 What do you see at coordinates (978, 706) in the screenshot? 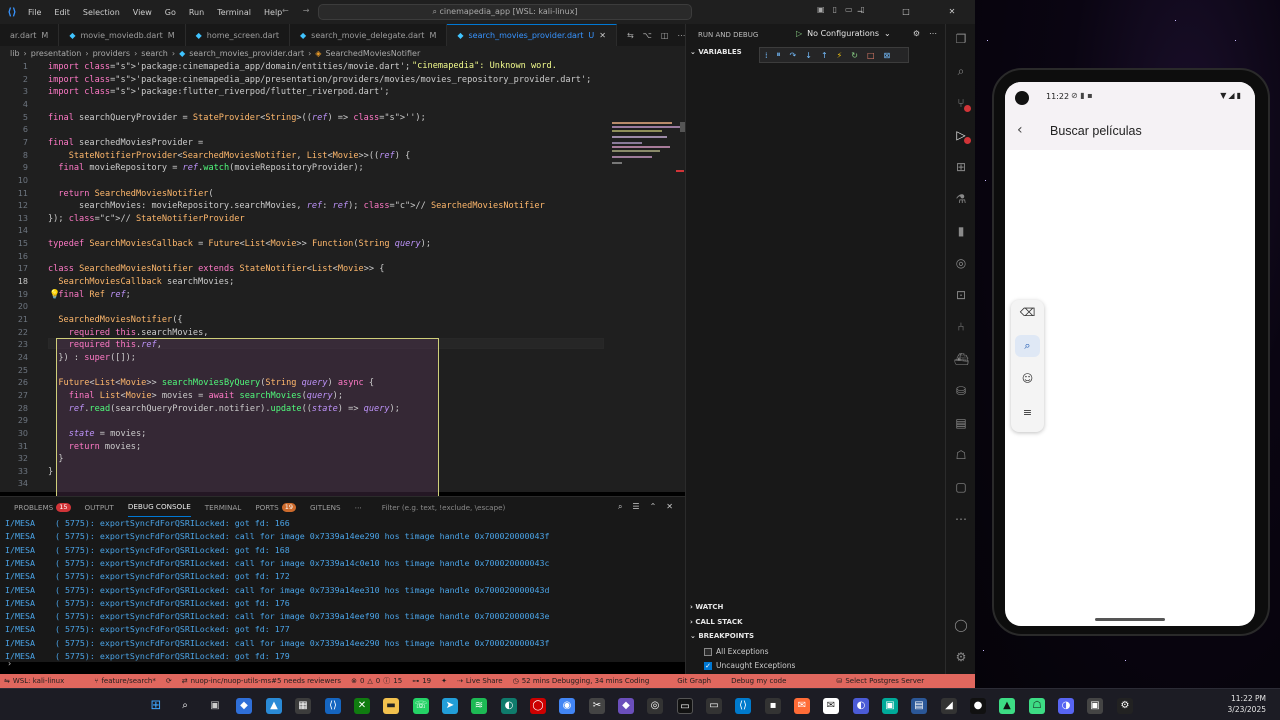
I see `app-circle-icon: ●` at bounding box center [978, 706].